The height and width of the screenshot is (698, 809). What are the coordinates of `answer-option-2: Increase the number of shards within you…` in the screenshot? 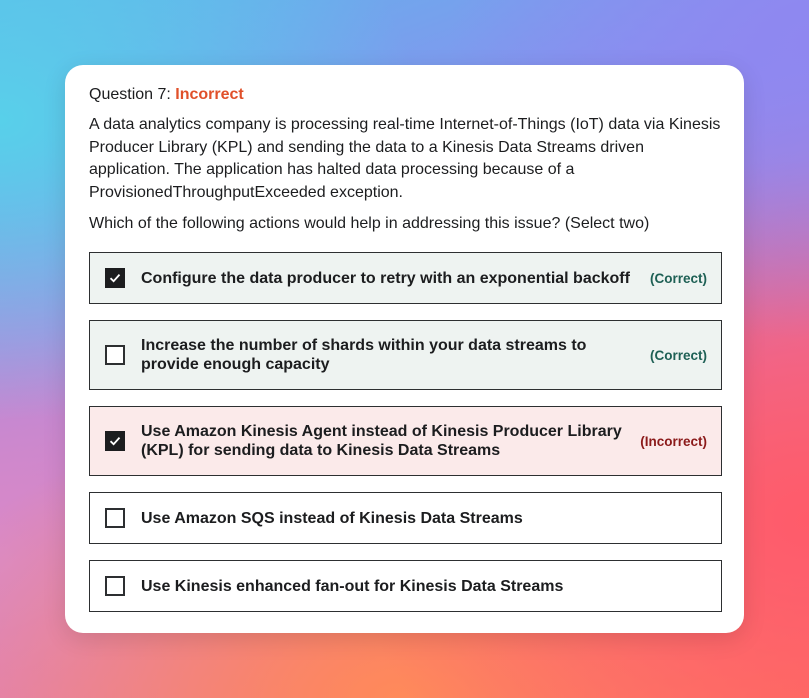 It's located at (405, 355).